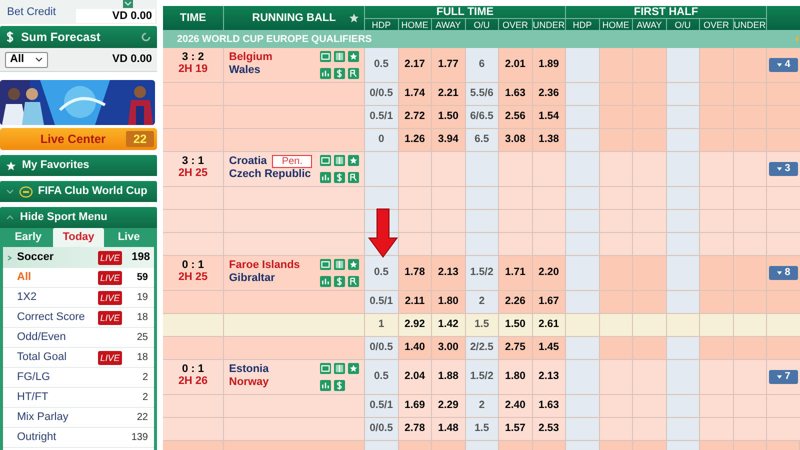 The width and height of the screenshot is (800, 450). I want to click on odds-cell: 6, so click(482, 65).